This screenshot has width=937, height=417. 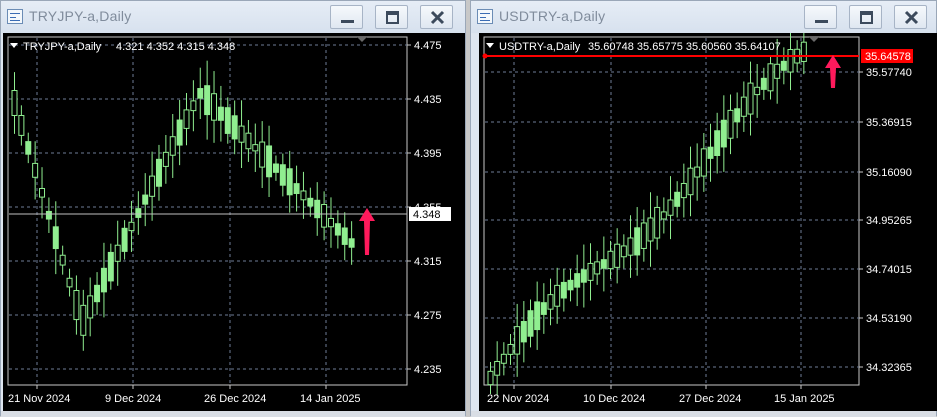 What do you see at coordinates (889, 368) in the screenshot?
I see `price-axis-label: 34.32365` at bounding box center [889, 368].